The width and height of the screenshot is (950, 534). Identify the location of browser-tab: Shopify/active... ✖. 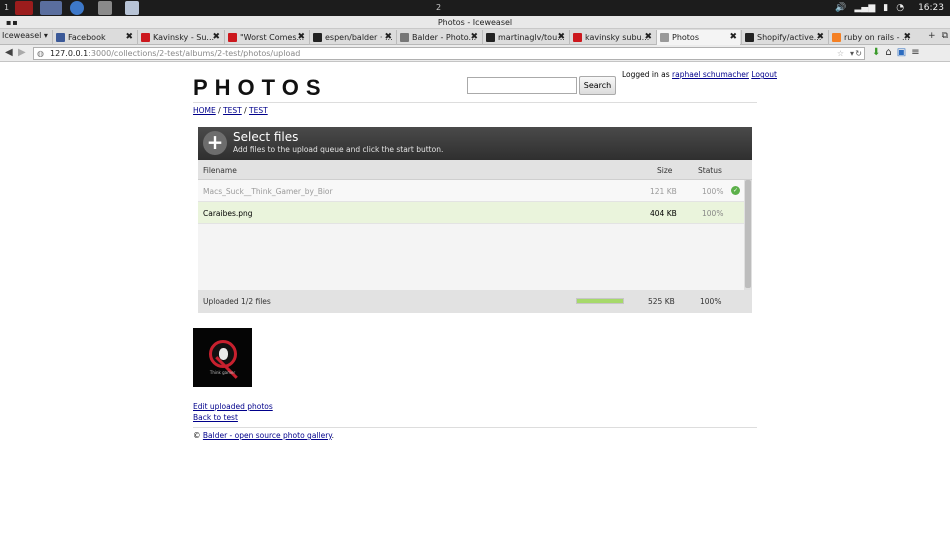
(784, 37).